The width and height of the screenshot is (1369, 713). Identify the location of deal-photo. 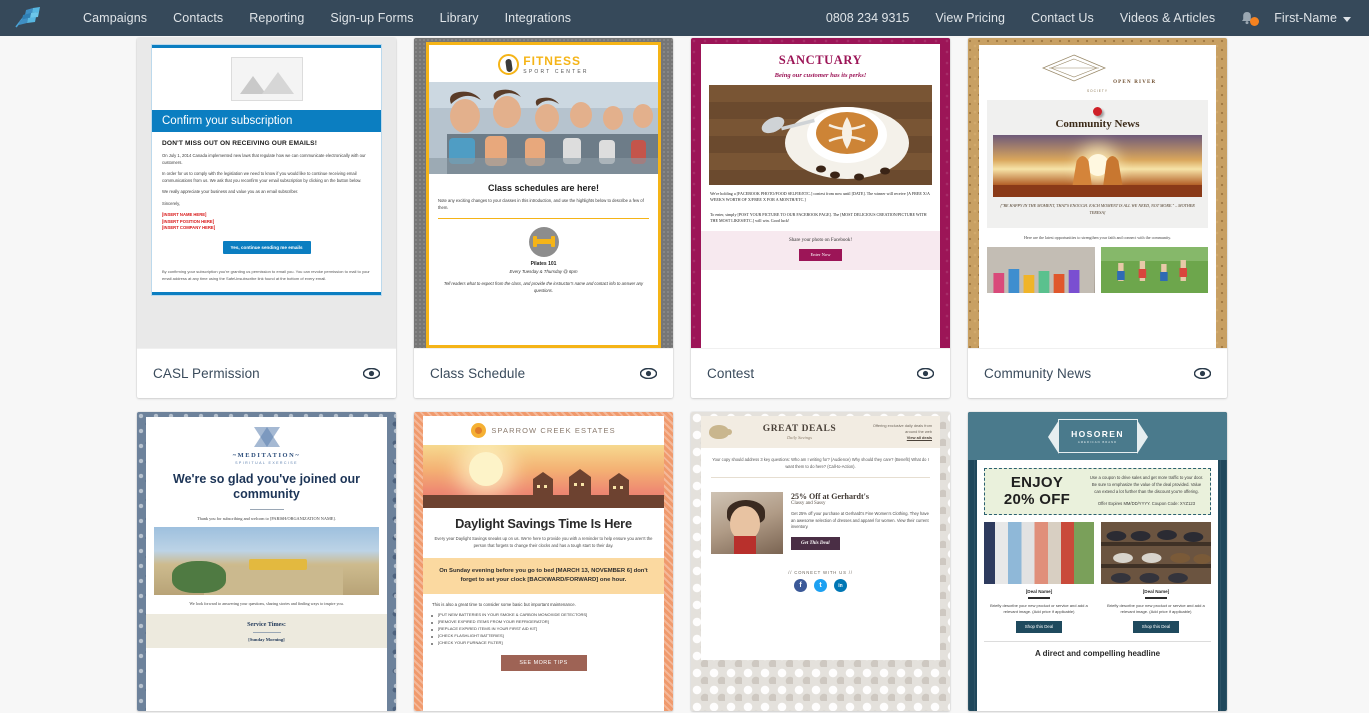
(747, 523).